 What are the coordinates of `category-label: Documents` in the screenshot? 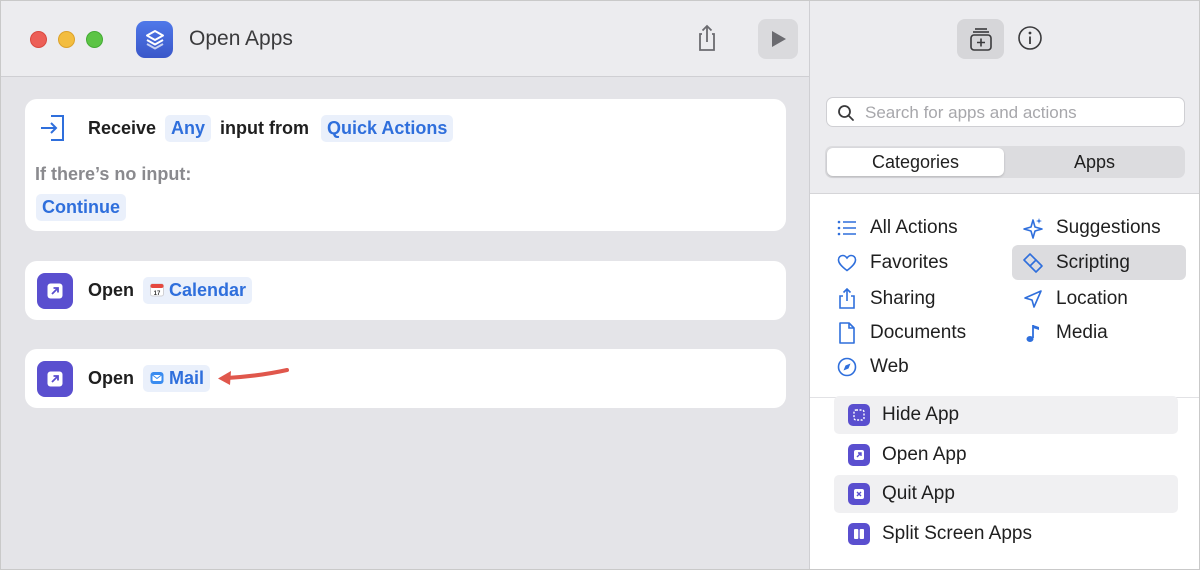 It's located at (918, 332).